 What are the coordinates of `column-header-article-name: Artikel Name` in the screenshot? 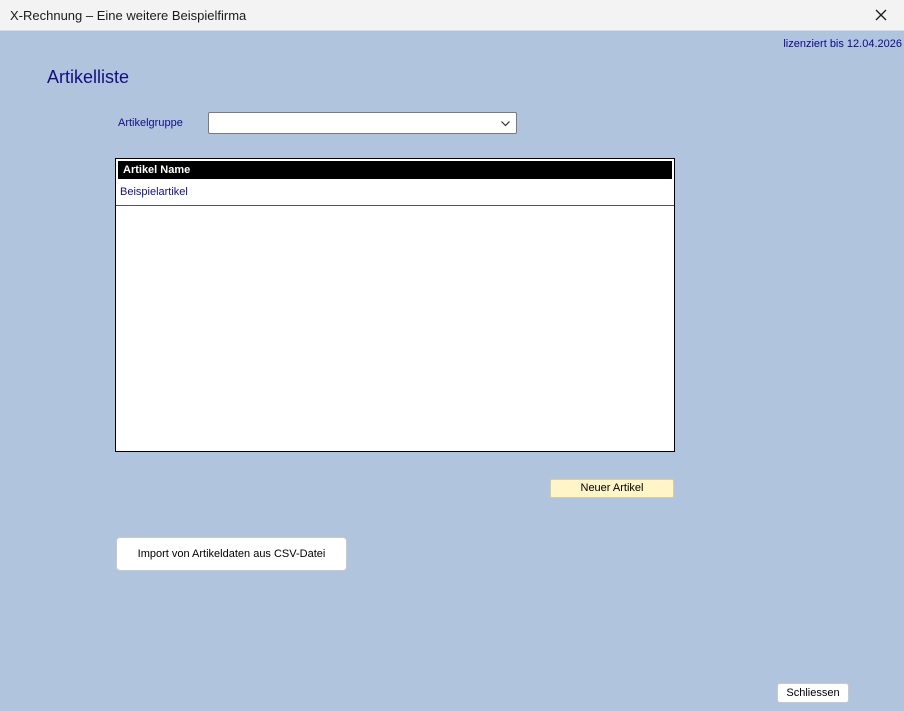 It's located at (395, 170).